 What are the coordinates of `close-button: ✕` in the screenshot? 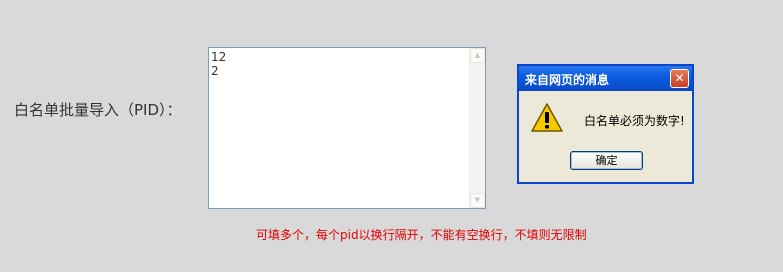 It's located at (679, 78).